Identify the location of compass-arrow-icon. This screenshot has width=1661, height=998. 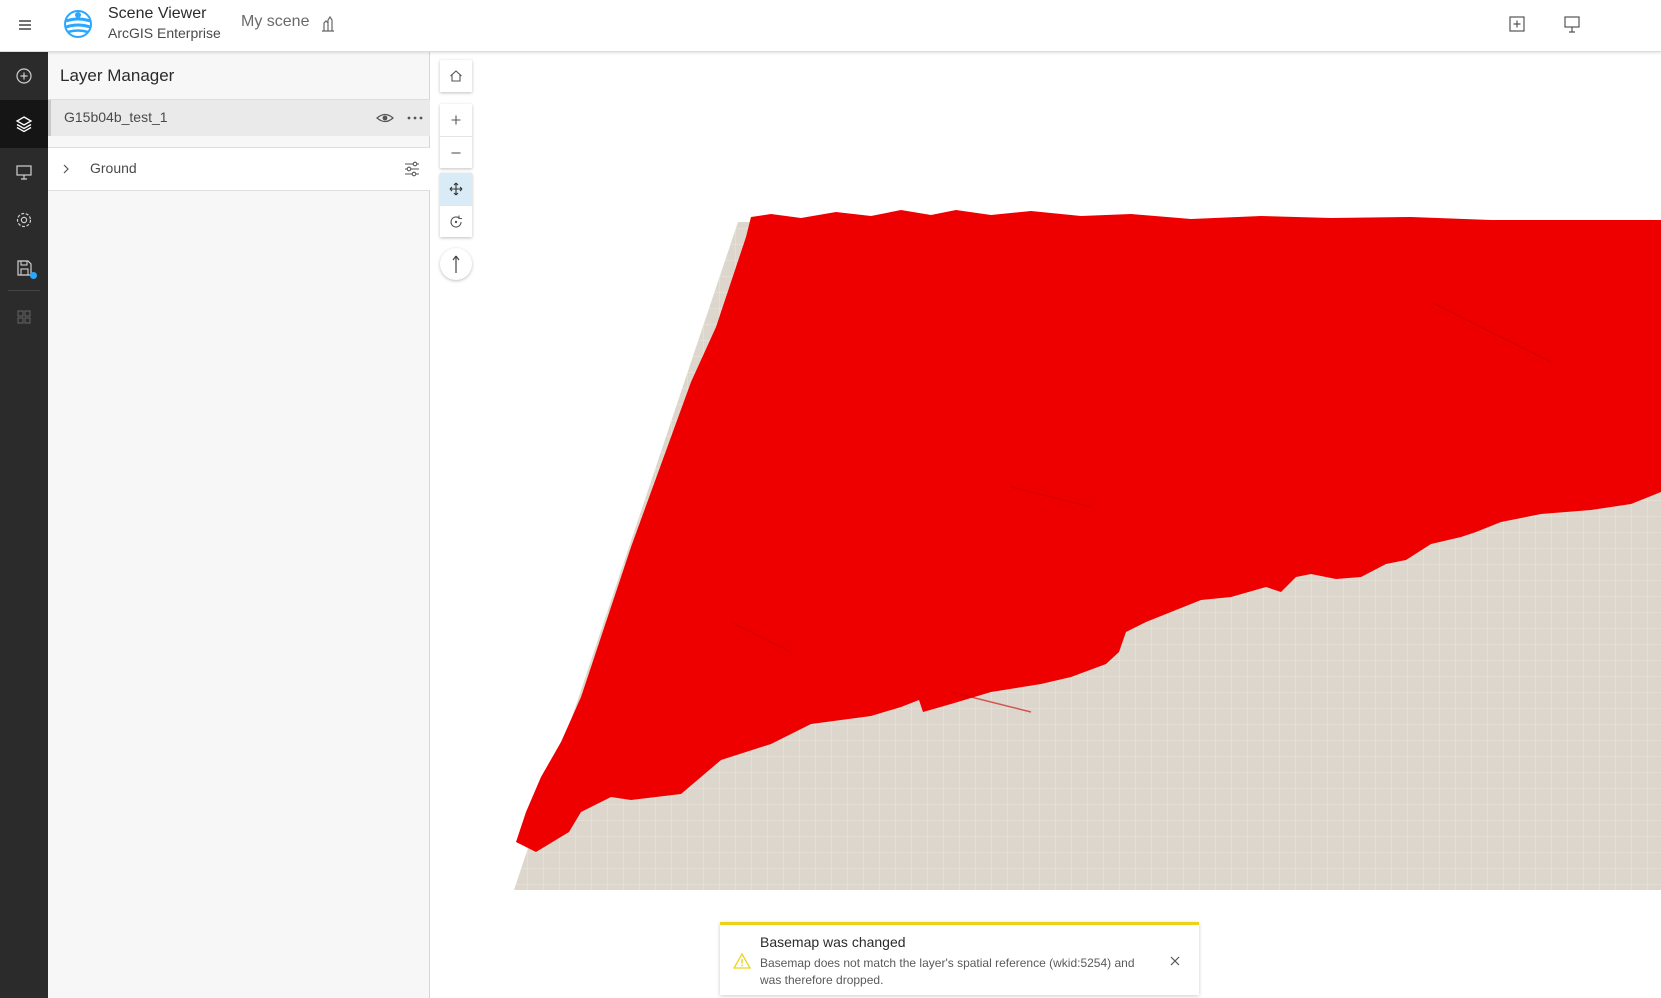
(456, 264).